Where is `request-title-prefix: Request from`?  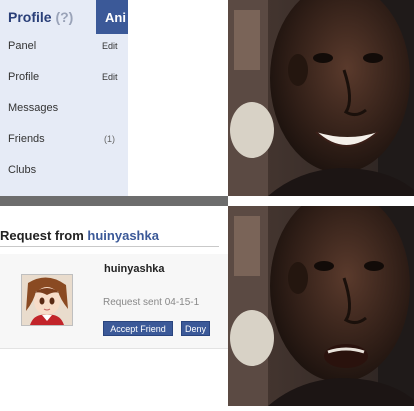
request-title-prefix: Request from is located at coordinates (42, 235).